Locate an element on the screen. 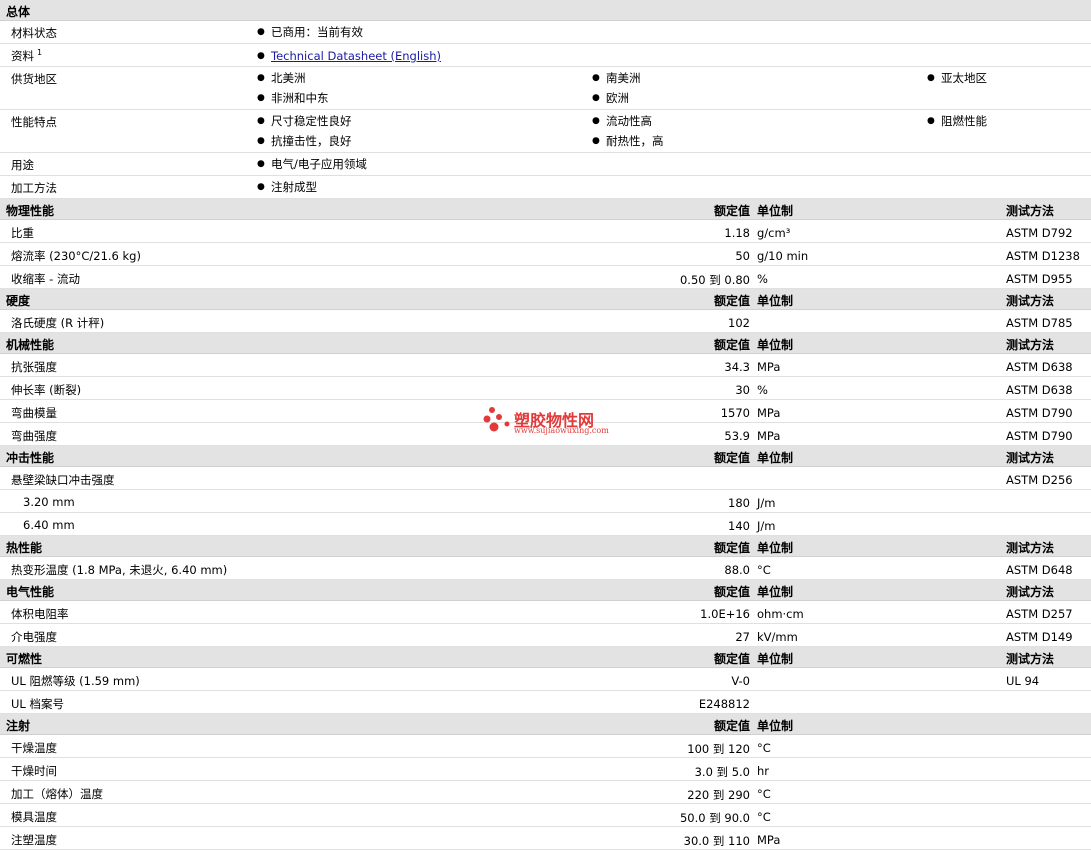 Image resolution: width=1091 pixels, height=850 pixels. property-value: 220 到 290 is located at coordinates (718, 795).